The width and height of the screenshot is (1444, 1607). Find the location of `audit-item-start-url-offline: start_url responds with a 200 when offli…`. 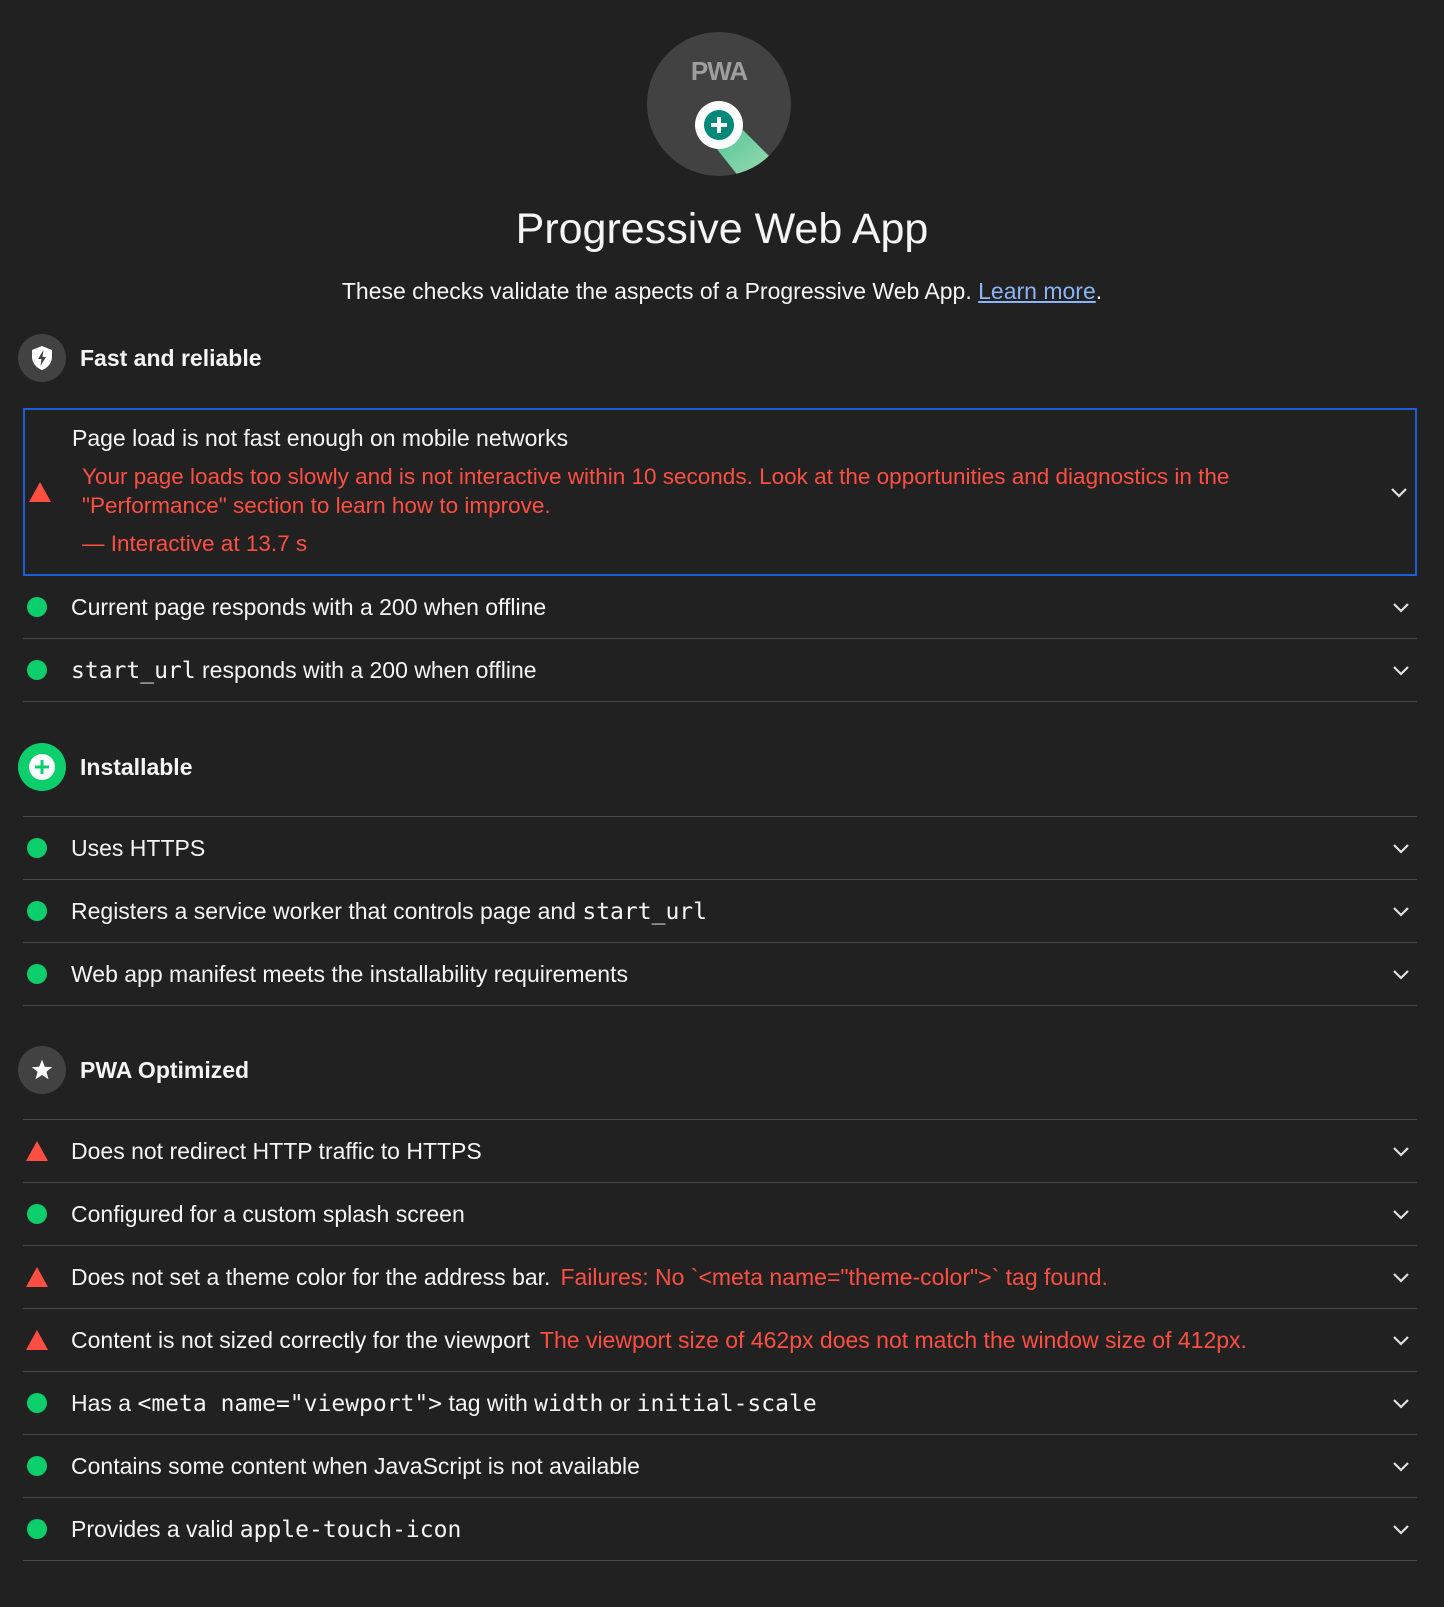

audit-item-start-url-offline: start_url responds with a 200 when offli… is located at coordinates (720, 670).